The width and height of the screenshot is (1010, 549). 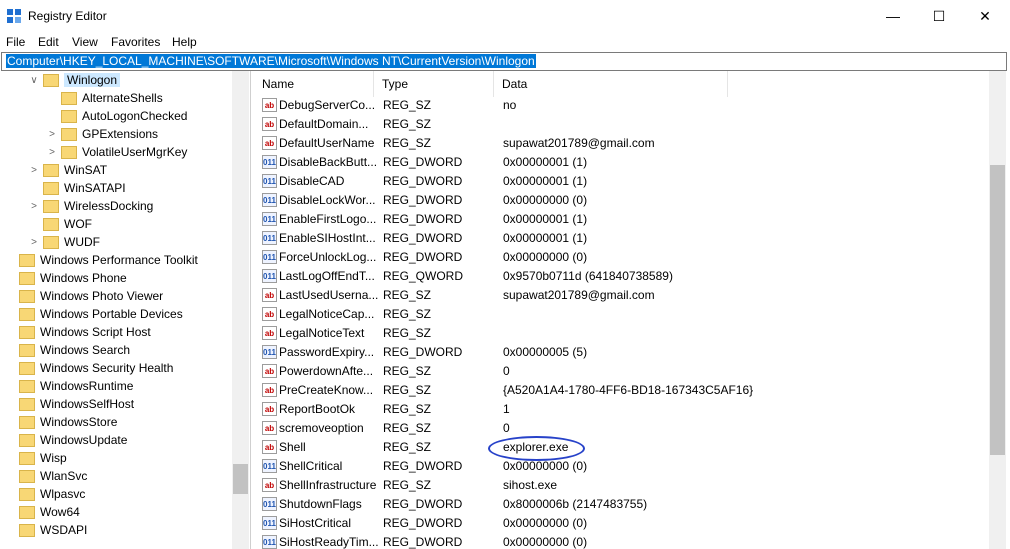 What do you see at coordinates (88, 368) in the screenshot?
I see `tree-item: Windows Security Health` at bounding box center [88, 368].